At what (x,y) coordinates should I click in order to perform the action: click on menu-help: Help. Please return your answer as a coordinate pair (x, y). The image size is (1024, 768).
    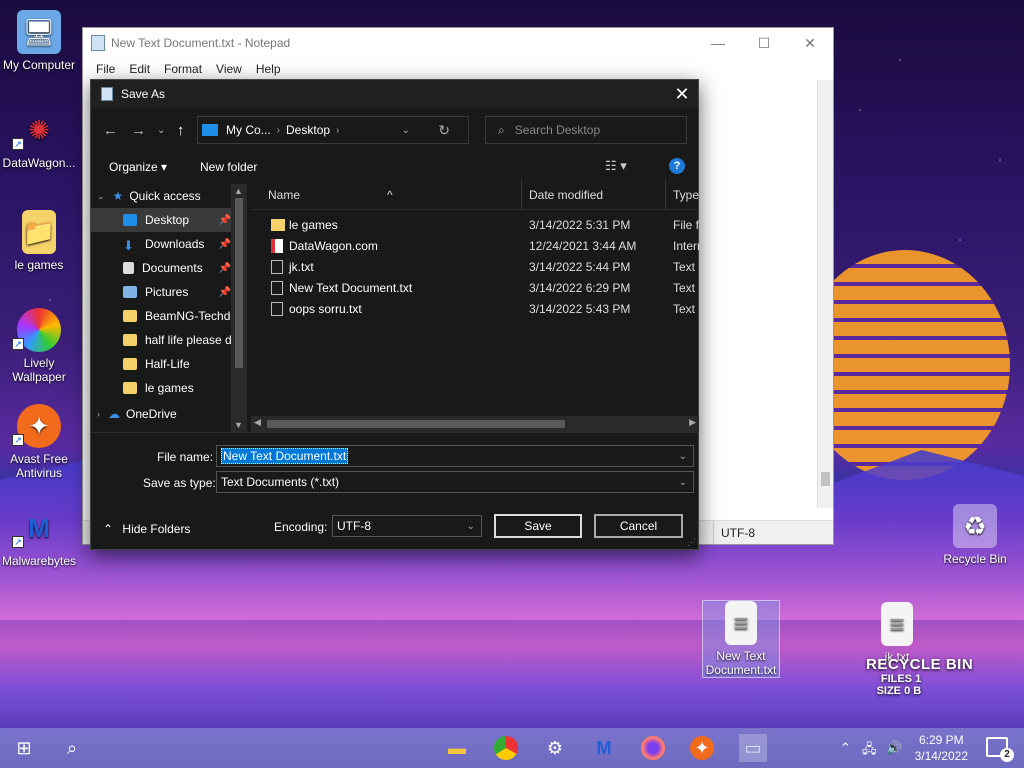
    Looking at the image, I should click on (268, 69).